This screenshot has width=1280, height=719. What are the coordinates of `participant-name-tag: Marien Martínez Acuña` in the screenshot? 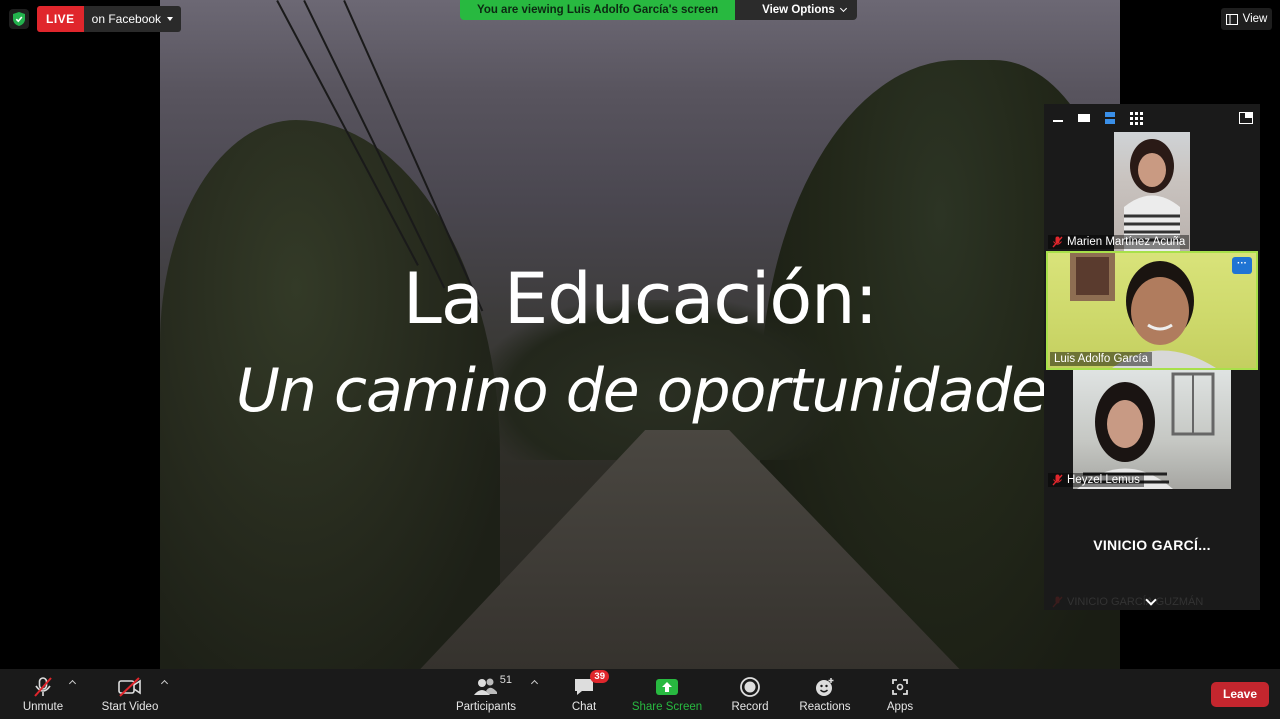 It's located at (1119, 242).